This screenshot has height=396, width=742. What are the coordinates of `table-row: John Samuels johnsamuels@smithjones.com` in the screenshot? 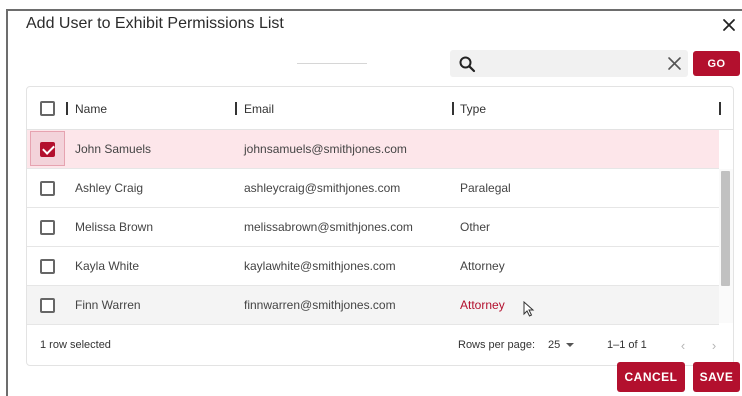 It's located at (373, 149).